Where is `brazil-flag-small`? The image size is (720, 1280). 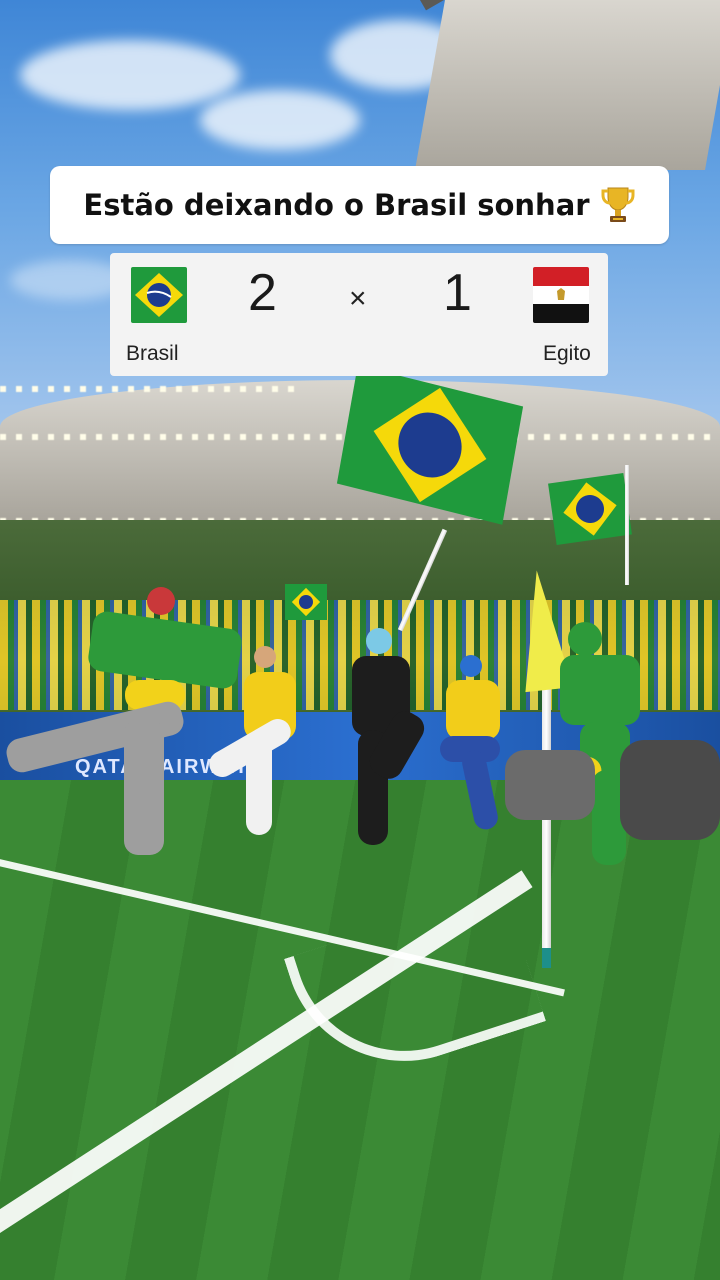
brazil-flag-small is located at coordinates (590, 509).